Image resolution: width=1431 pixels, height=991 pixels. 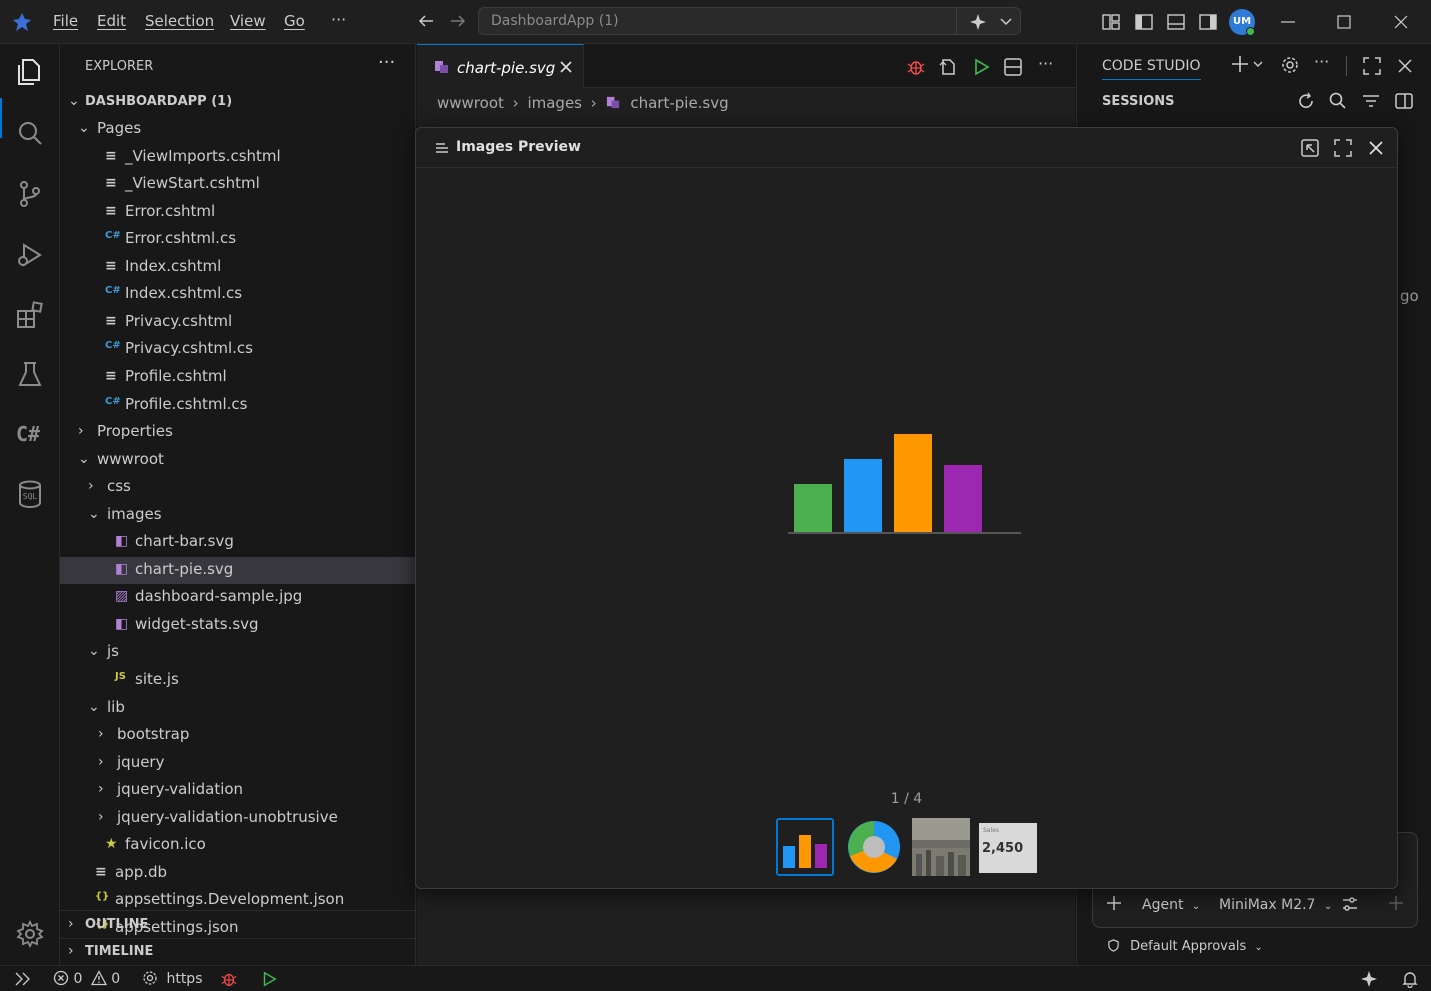 What do you see at coordinates (30, 375) in the screenshot?
I see `testing-icon` at bounding box center [30, 375].